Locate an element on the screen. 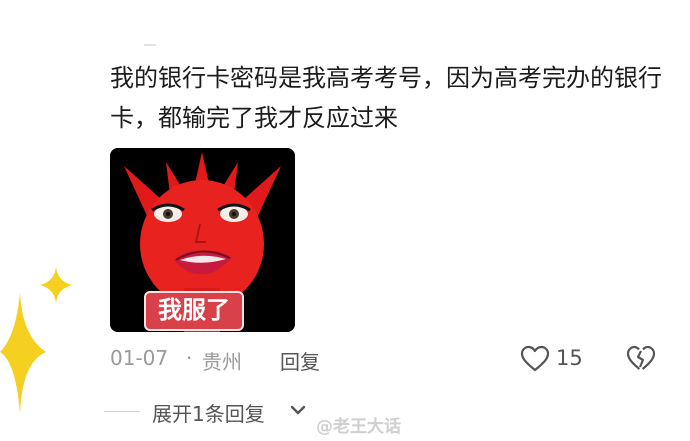 The height and width of the screenshot is (441, 690). sparkle-decoration-icon is located at coordinates (23, 353).